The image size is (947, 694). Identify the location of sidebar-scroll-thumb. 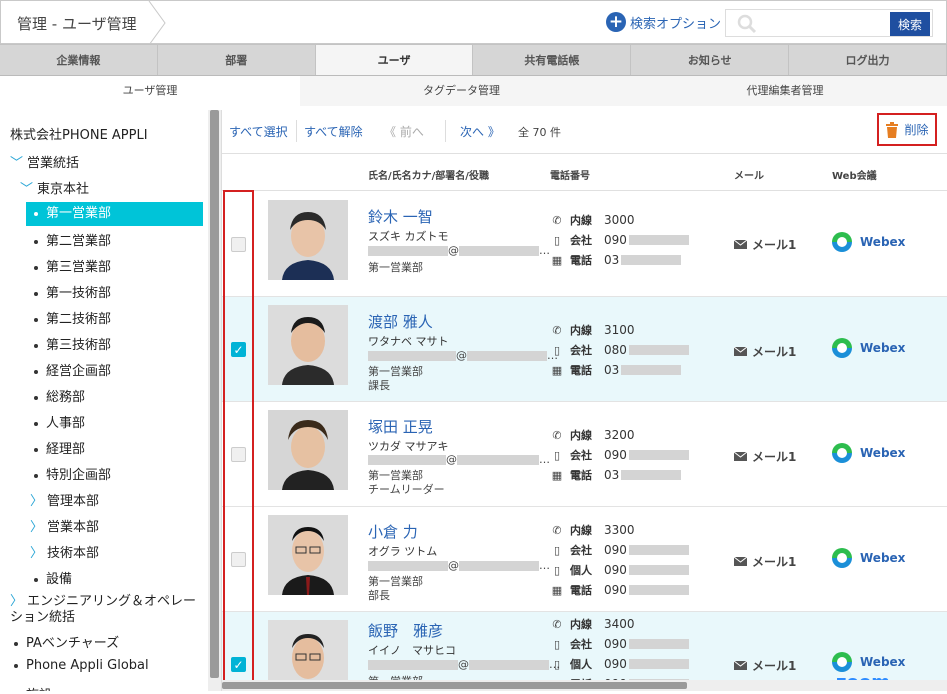
(214, 394).